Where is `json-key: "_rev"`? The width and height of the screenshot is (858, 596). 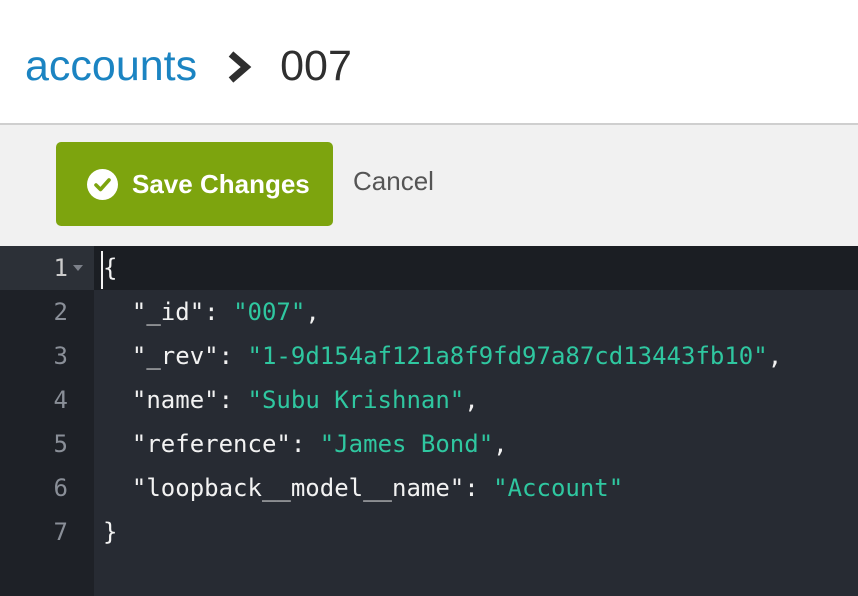 json-key: "_rev" is located at coordinates (175, 356).